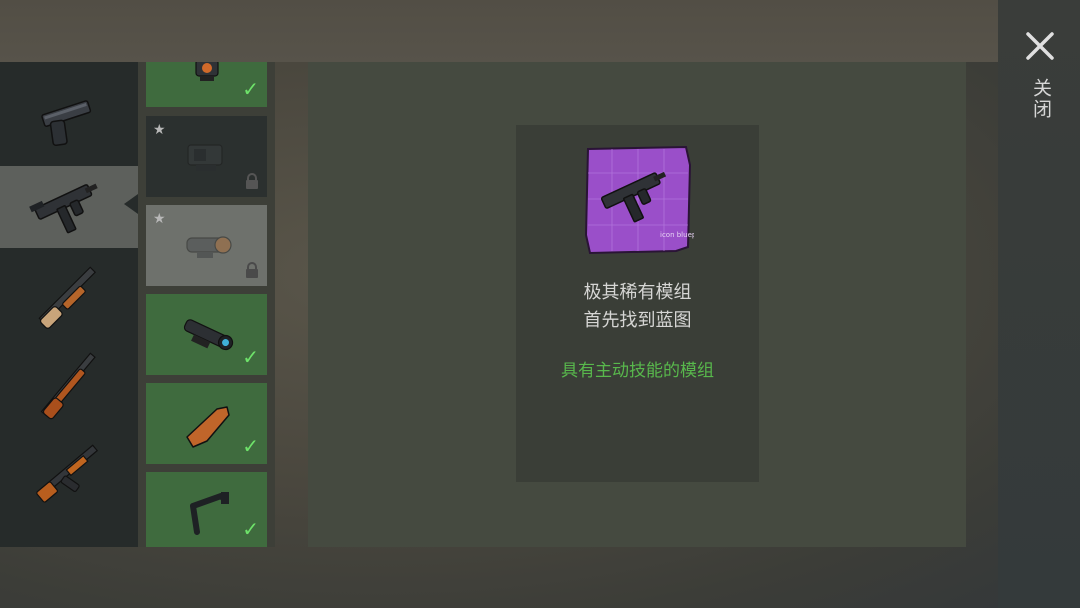 The height and width of the screenshot is (608, 1080). I want to click on smg-blueprint-icon: icon blueprint, so click(639, 200).